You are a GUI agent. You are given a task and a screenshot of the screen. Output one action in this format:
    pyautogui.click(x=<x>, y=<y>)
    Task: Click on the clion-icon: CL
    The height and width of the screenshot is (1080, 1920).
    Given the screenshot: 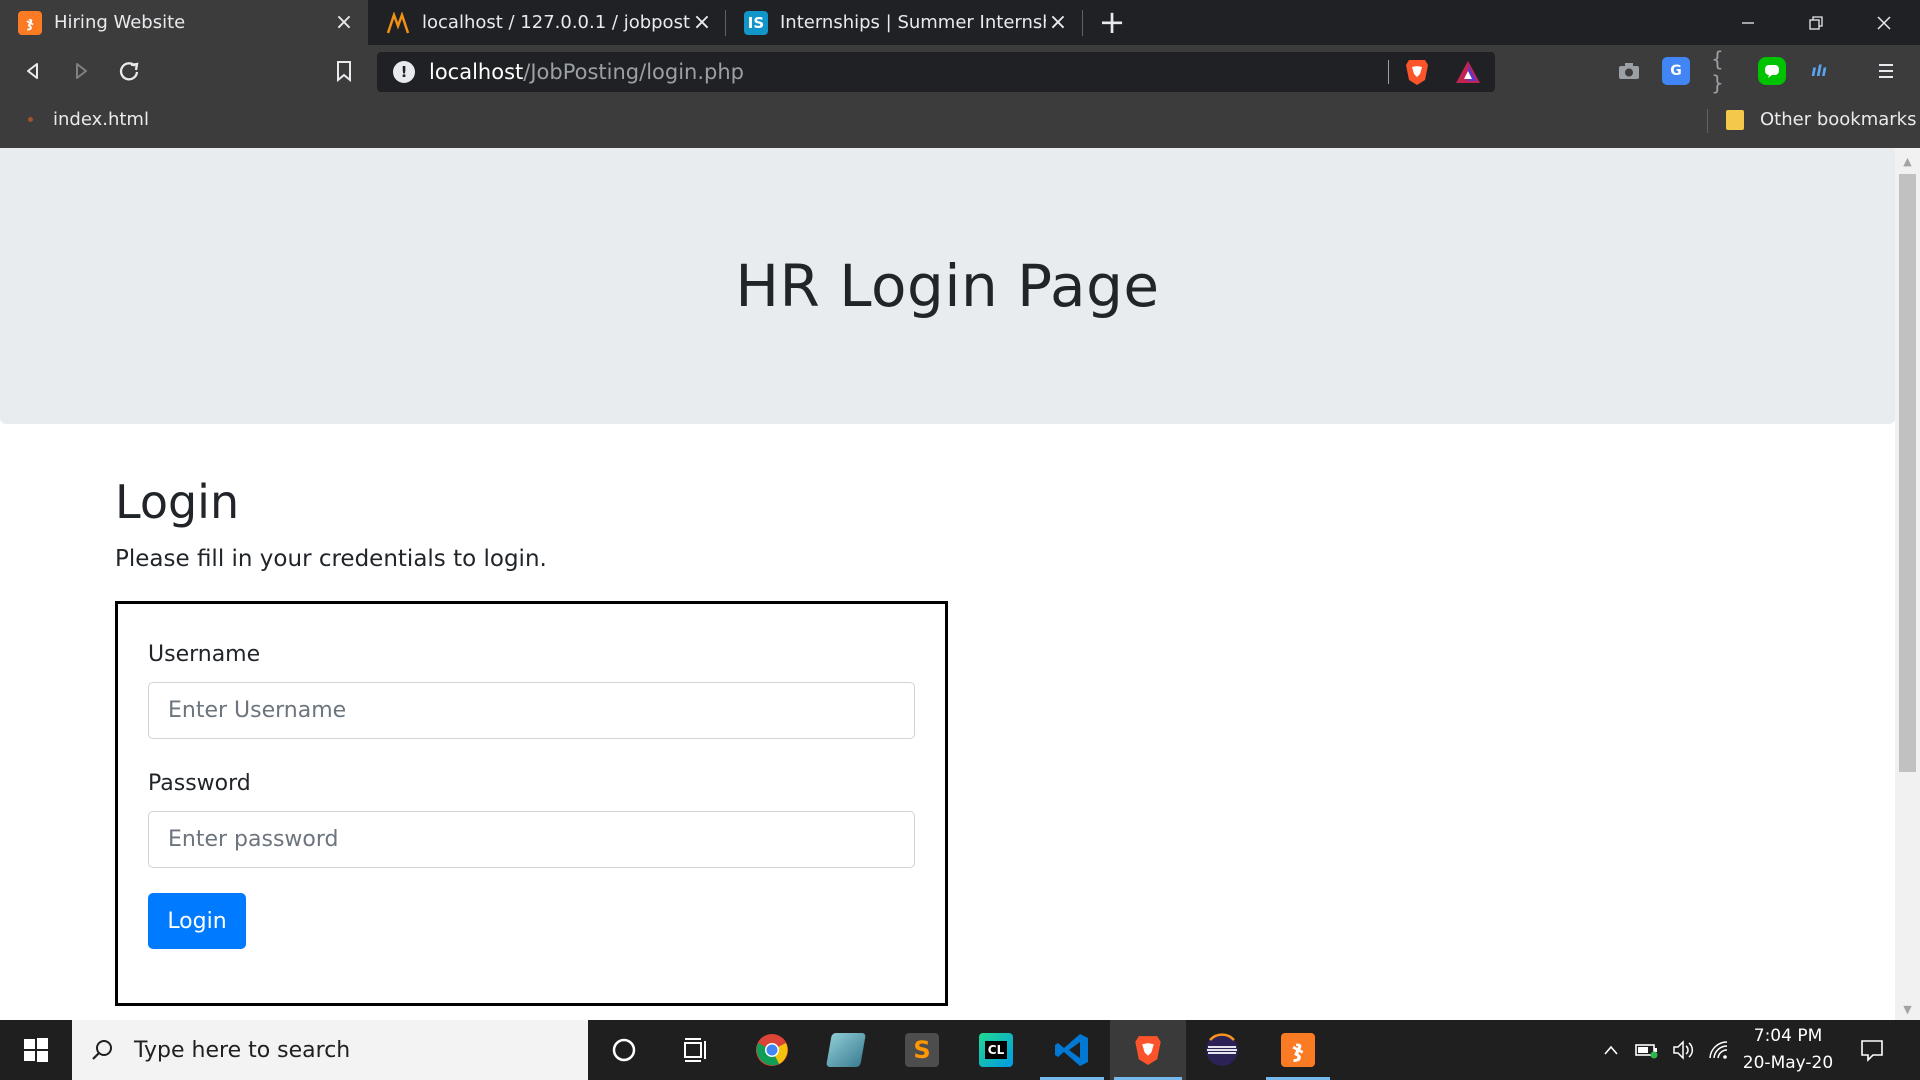 What is the action you would take?
    pyautogui.click(x=996, y=1050)
    